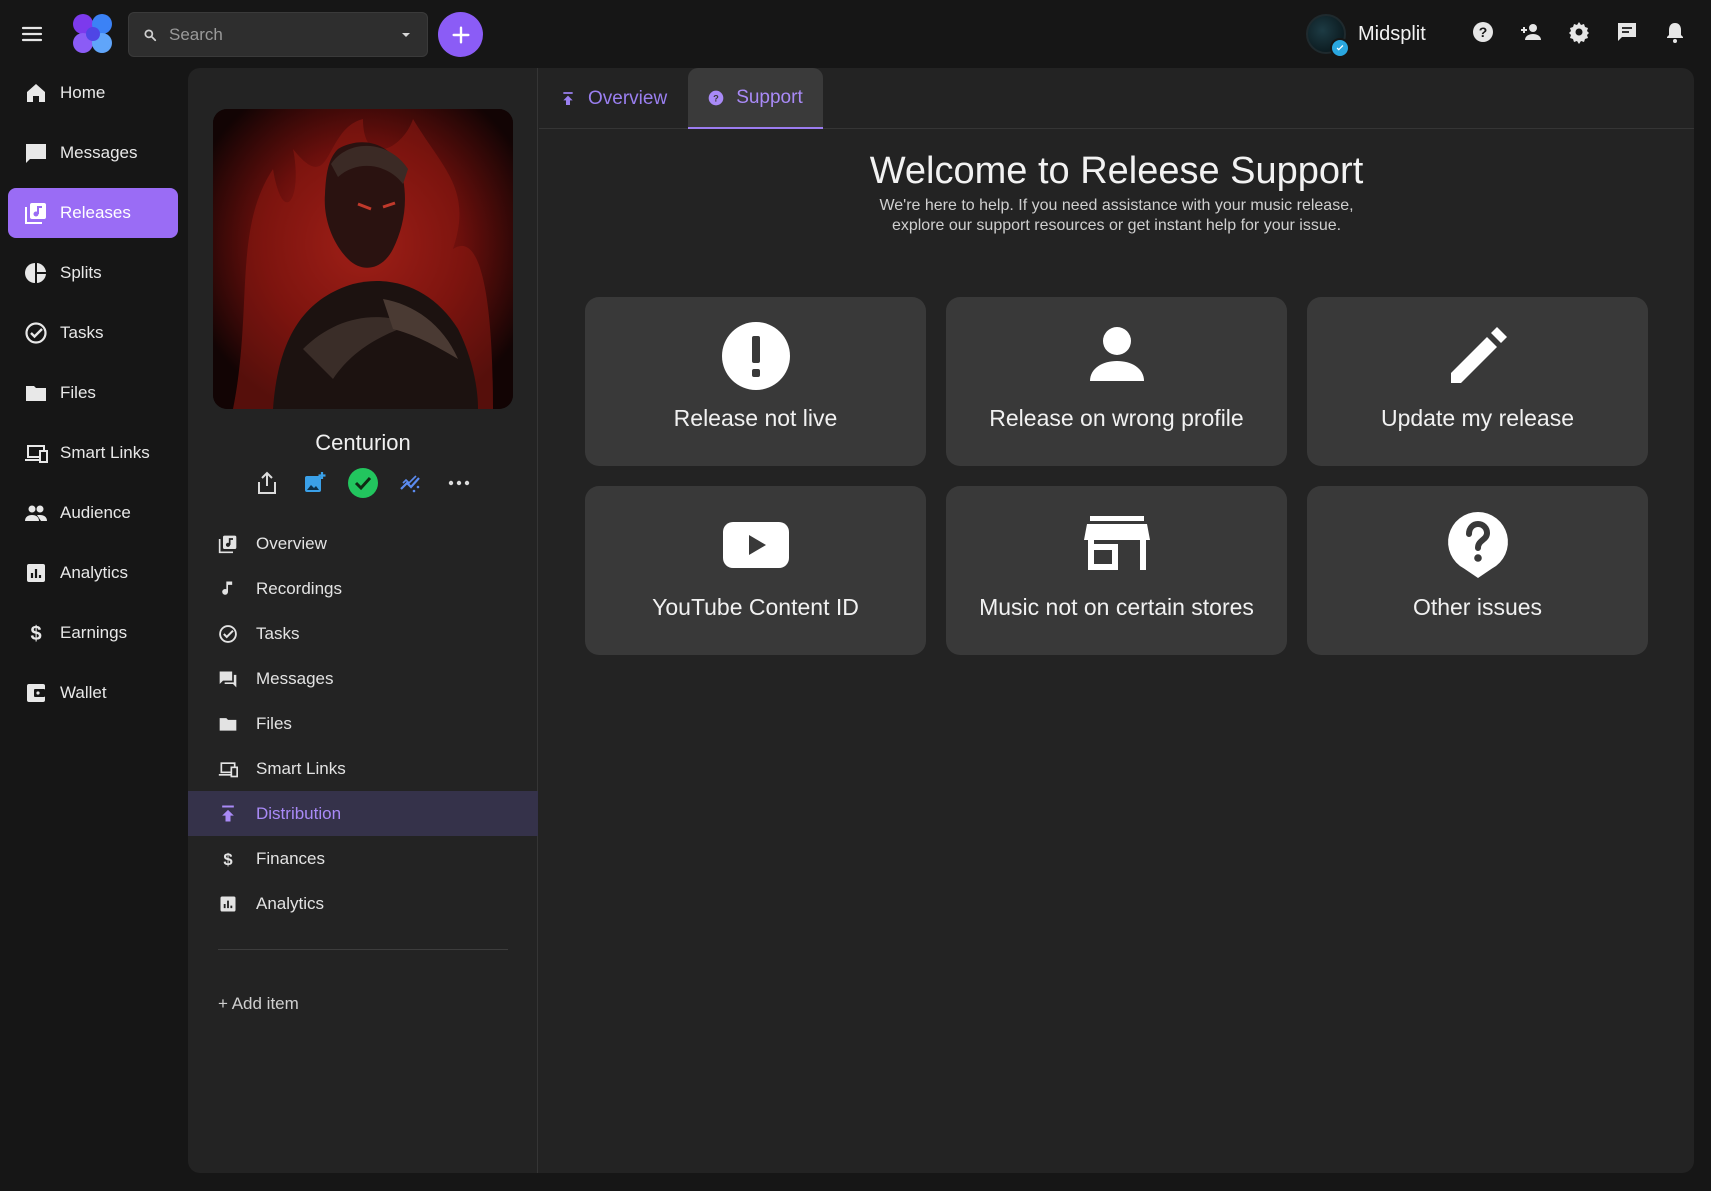 The image size is (1711, 1191). Describe the element at coordinates (301, 768) in the screenshot. I see `release-menu-label: Smart Links` at that location.